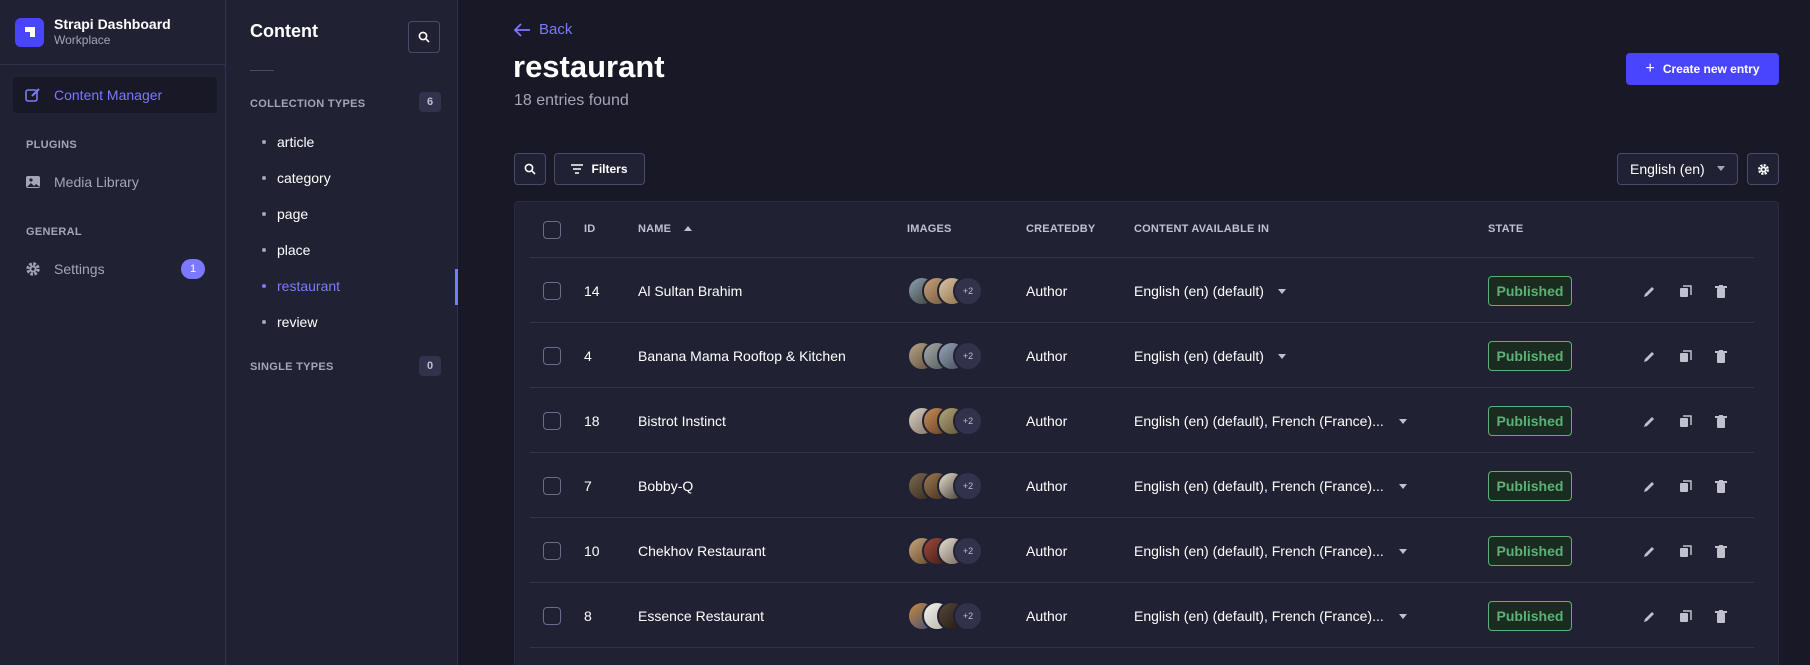 The height and width of the screenshot is (665, 1810). Describe the element at coordinates (1060, 229) in the screenshot. I see `header-createdby: CREATEDBY` at that location.